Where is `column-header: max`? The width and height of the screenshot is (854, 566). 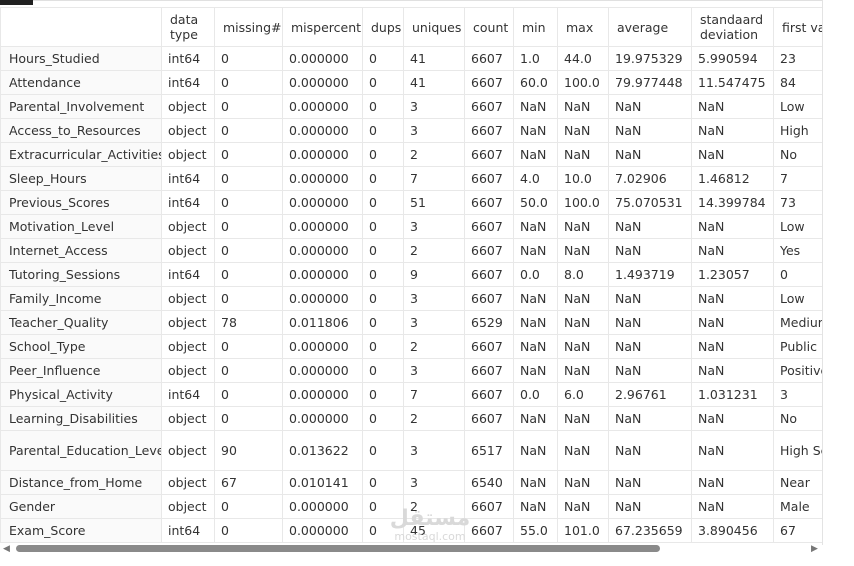
column-header: max is located at coordinates (583, 27).